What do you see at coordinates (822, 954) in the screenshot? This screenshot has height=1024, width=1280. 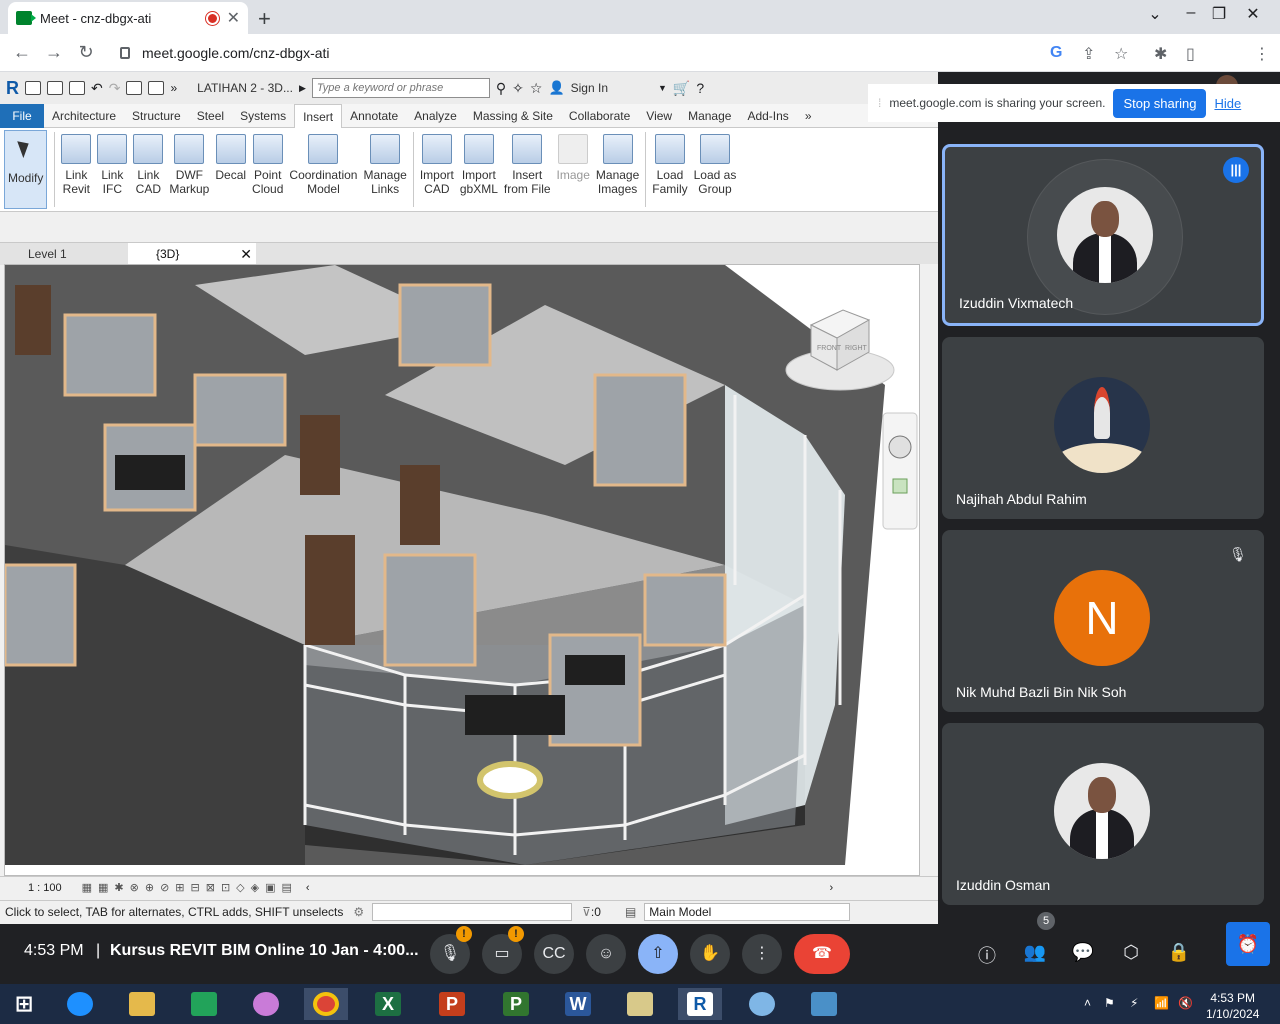 I see `end-call-button: ☎` at bounding box center [822, 954].